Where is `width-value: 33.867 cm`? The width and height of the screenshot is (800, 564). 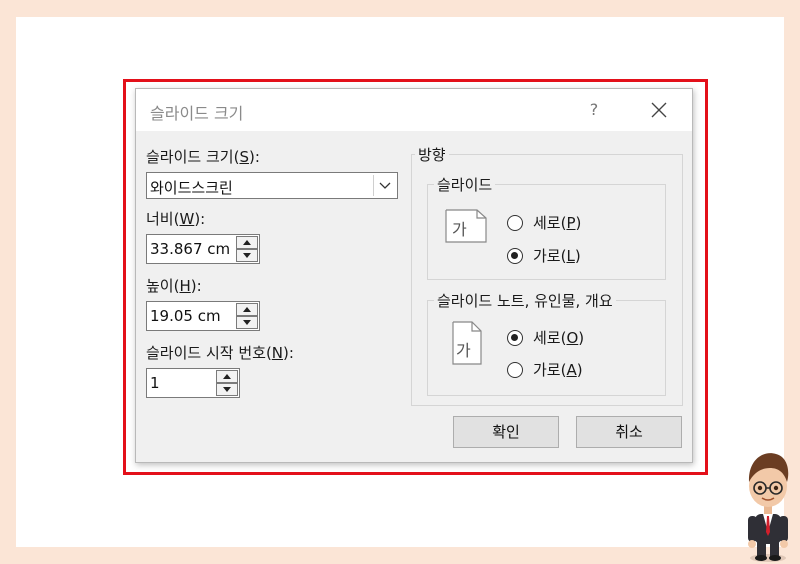 width-value: 33.867 cm is located at coordinates (190, 249).